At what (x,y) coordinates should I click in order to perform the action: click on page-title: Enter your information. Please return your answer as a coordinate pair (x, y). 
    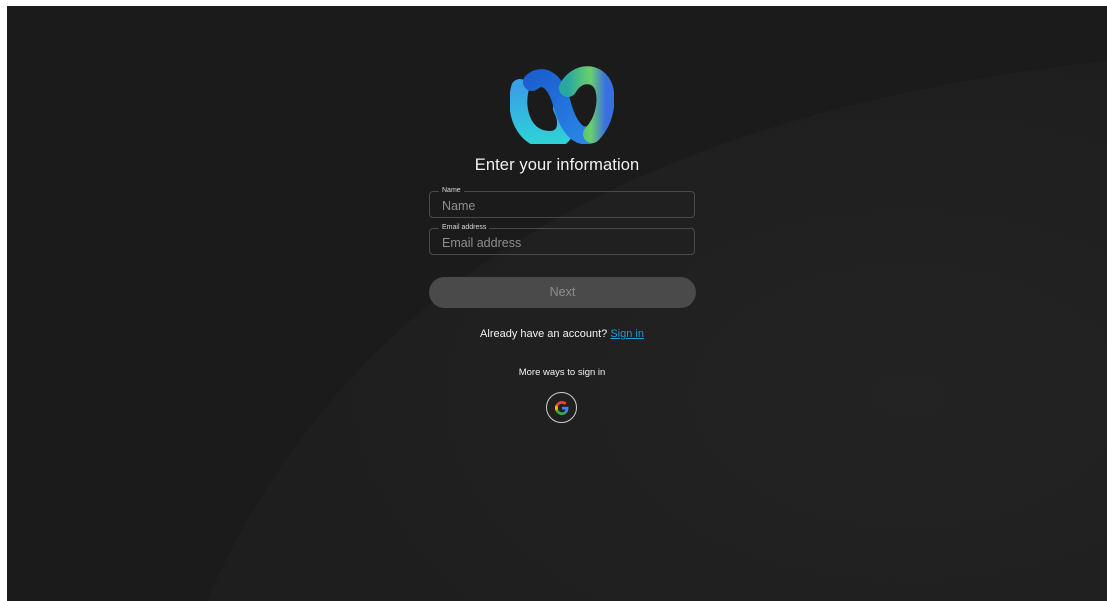
    Looking at the image, I should click on (557, 165).